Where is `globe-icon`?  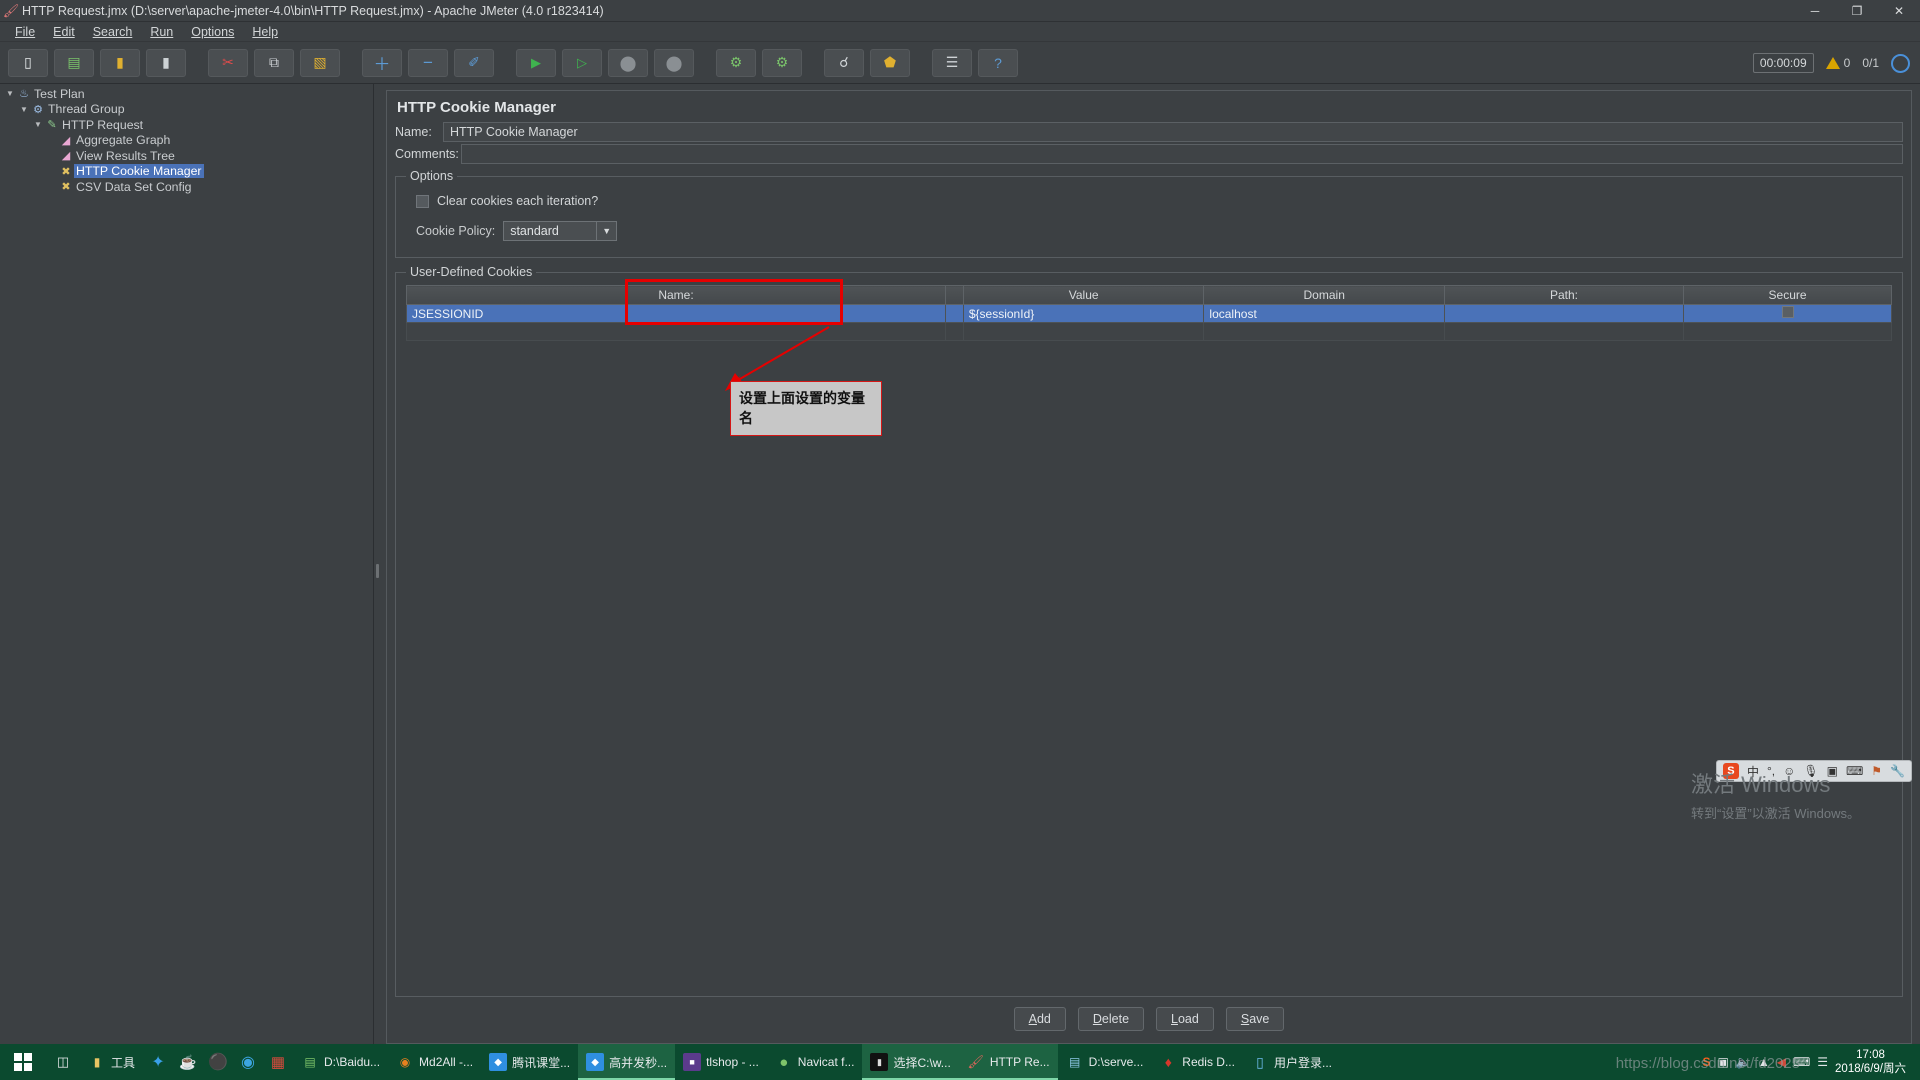
globe-icon is located at coordinates (1900, 63).